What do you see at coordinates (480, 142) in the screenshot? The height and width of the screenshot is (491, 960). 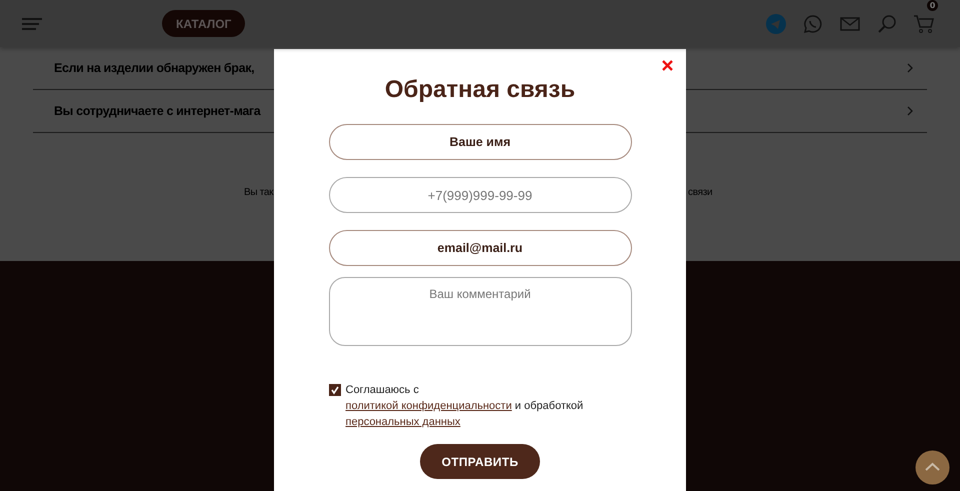 I see `input-field: Ваше имя` at bounding box center [480, 142].